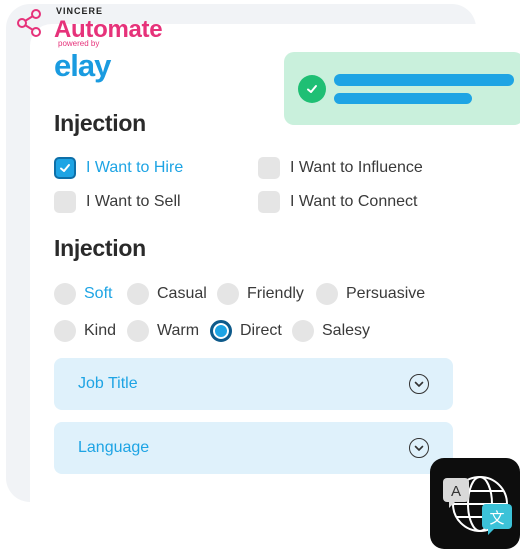 The image size is (520, 554). What do you see at coordinates (135, 167) in the screenshot?
I see `option-label: I Want to Hire` at bounding box center [135, 167].